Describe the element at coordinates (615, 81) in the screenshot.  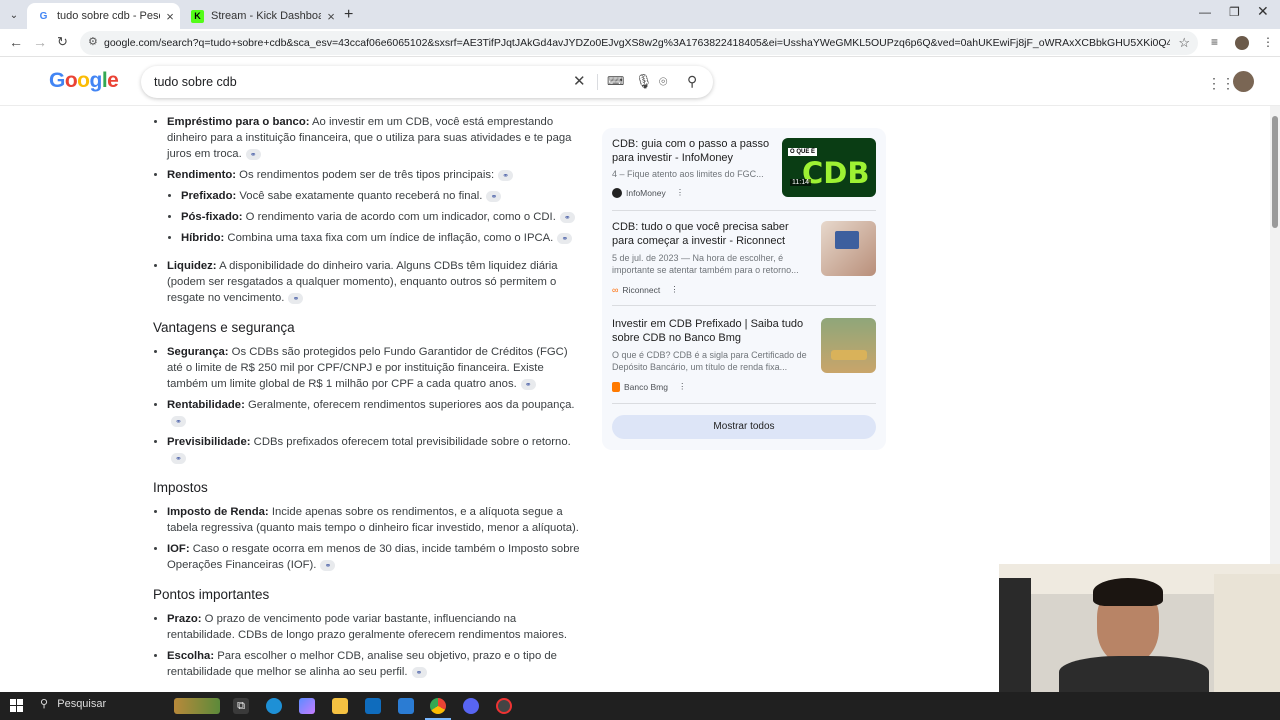
I see `keyboard-icon: ⌨` at that location.